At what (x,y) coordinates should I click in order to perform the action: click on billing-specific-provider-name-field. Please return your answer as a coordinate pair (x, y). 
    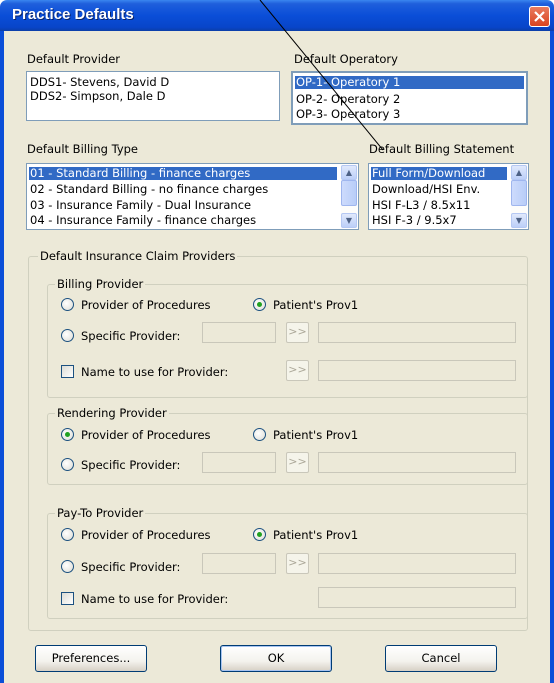
    Looking at the image, I should click on (417, 332).